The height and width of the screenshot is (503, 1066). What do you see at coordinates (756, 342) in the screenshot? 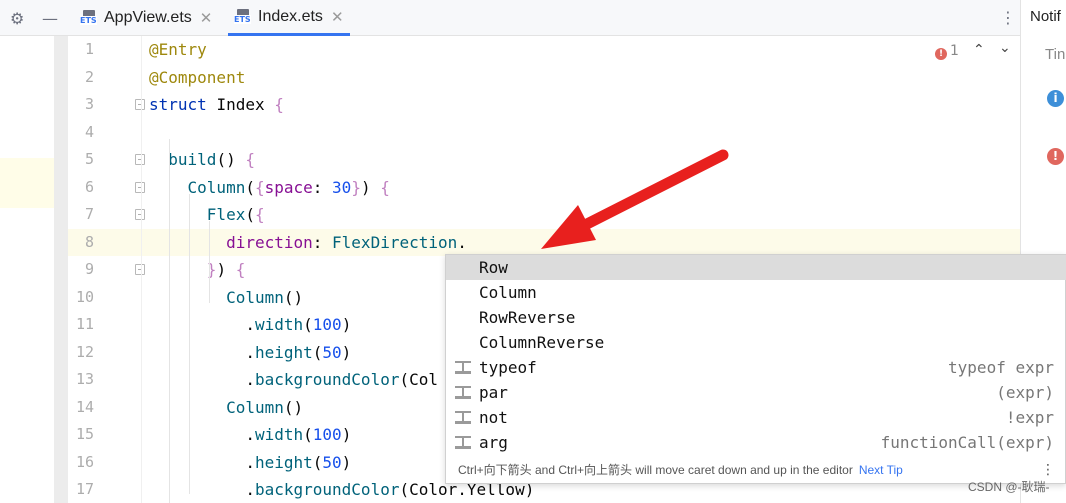
I see `completion-item: ColumnReverse` at bounding box center [756, 342].